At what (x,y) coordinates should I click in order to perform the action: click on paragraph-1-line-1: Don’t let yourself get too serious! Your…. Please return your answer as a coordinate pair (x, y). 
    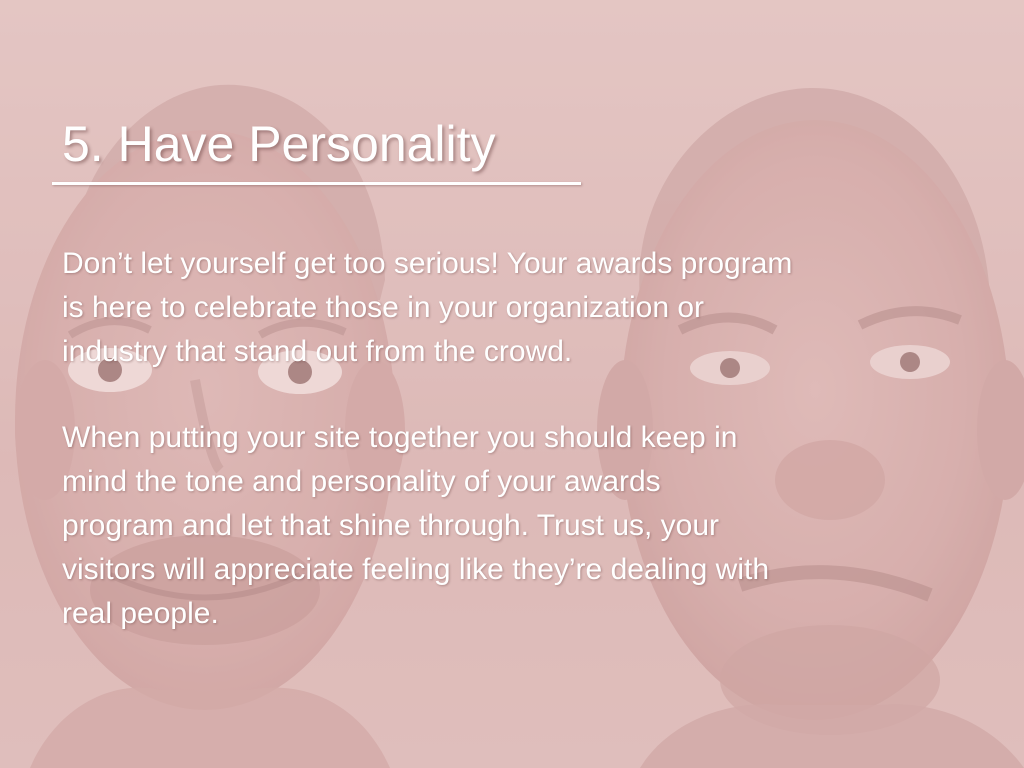
    Looking at the image, I should click on (427, 263).